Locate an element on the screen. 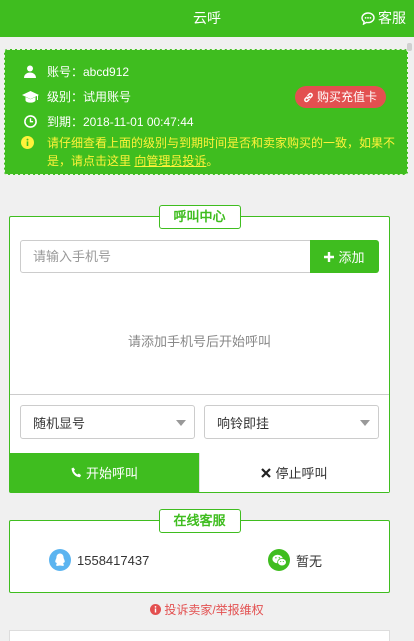  warning-text: 请仔细查看上面的级别与到期时间是否和卖家购买的一致，如果不是，请点击这里 is located at coordinates (221, 152).